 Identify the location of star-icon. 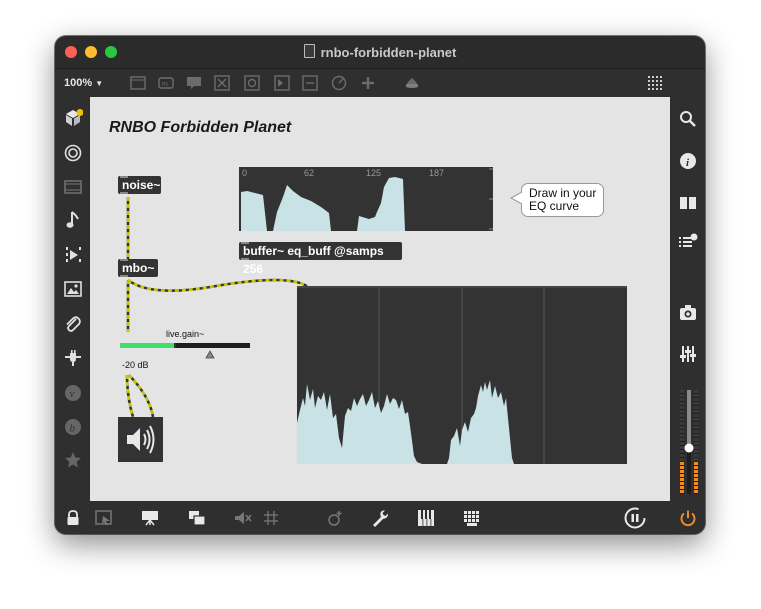
(73, 460).